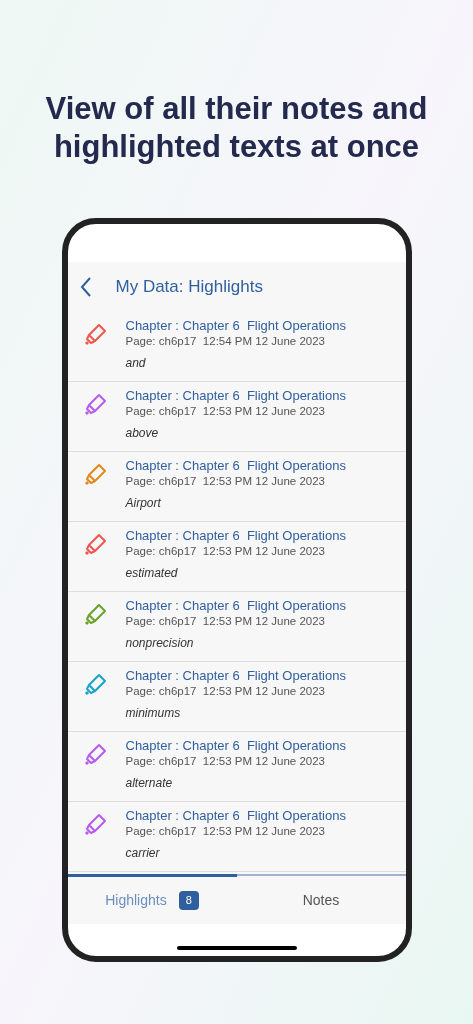 The image size is (473, 1024). I want to click on highlight-item: Chapter : Chapter 6 Flight Operations Page: ch6p17 12:53 PM 12 June 2023 estimated, so click(236, 557).